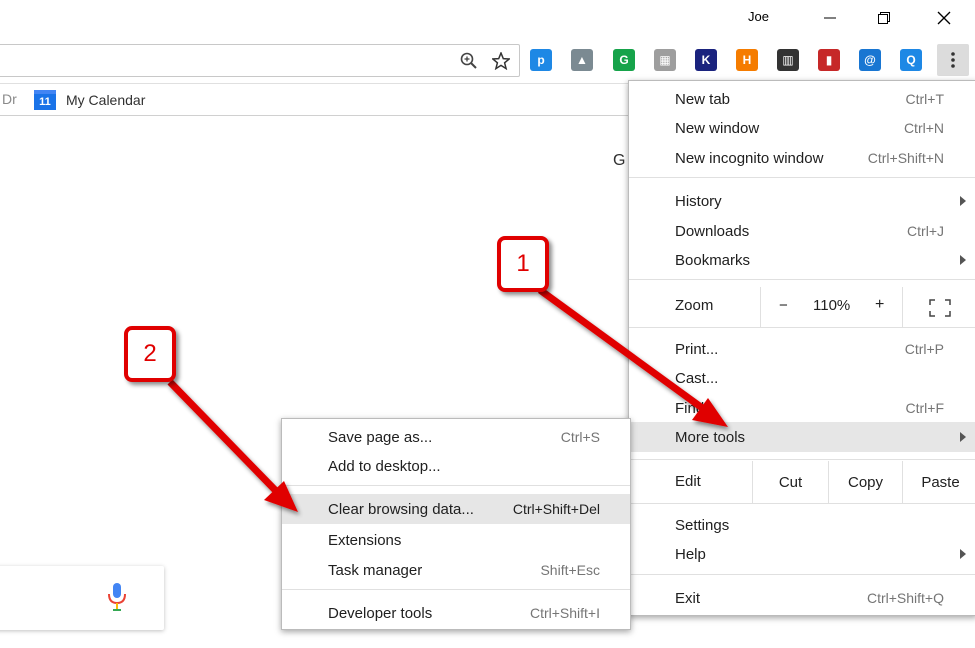 The width and height of the screenshot is (975, 648). I want to click on menu-label: More tools, so click(710, 437).